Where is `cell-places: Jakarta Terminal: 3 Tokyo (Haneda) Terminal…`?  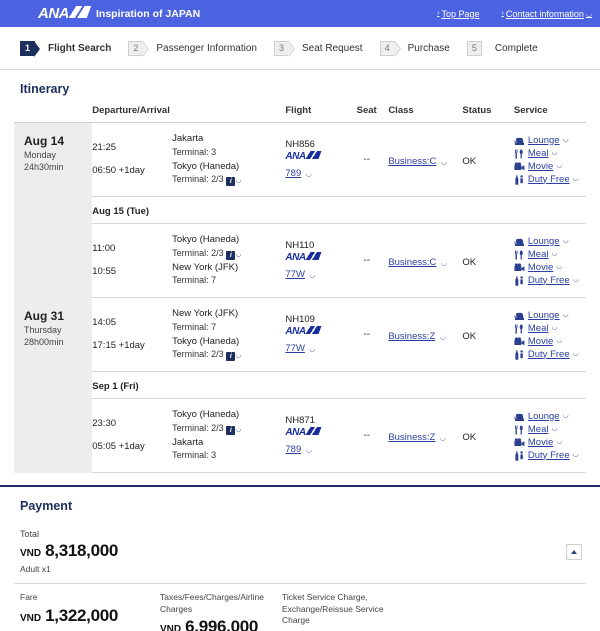 cell-places: Jakarta Terminal: 3 Tokyo (Haneda) Terminal… is located at coordinates (229, 160).